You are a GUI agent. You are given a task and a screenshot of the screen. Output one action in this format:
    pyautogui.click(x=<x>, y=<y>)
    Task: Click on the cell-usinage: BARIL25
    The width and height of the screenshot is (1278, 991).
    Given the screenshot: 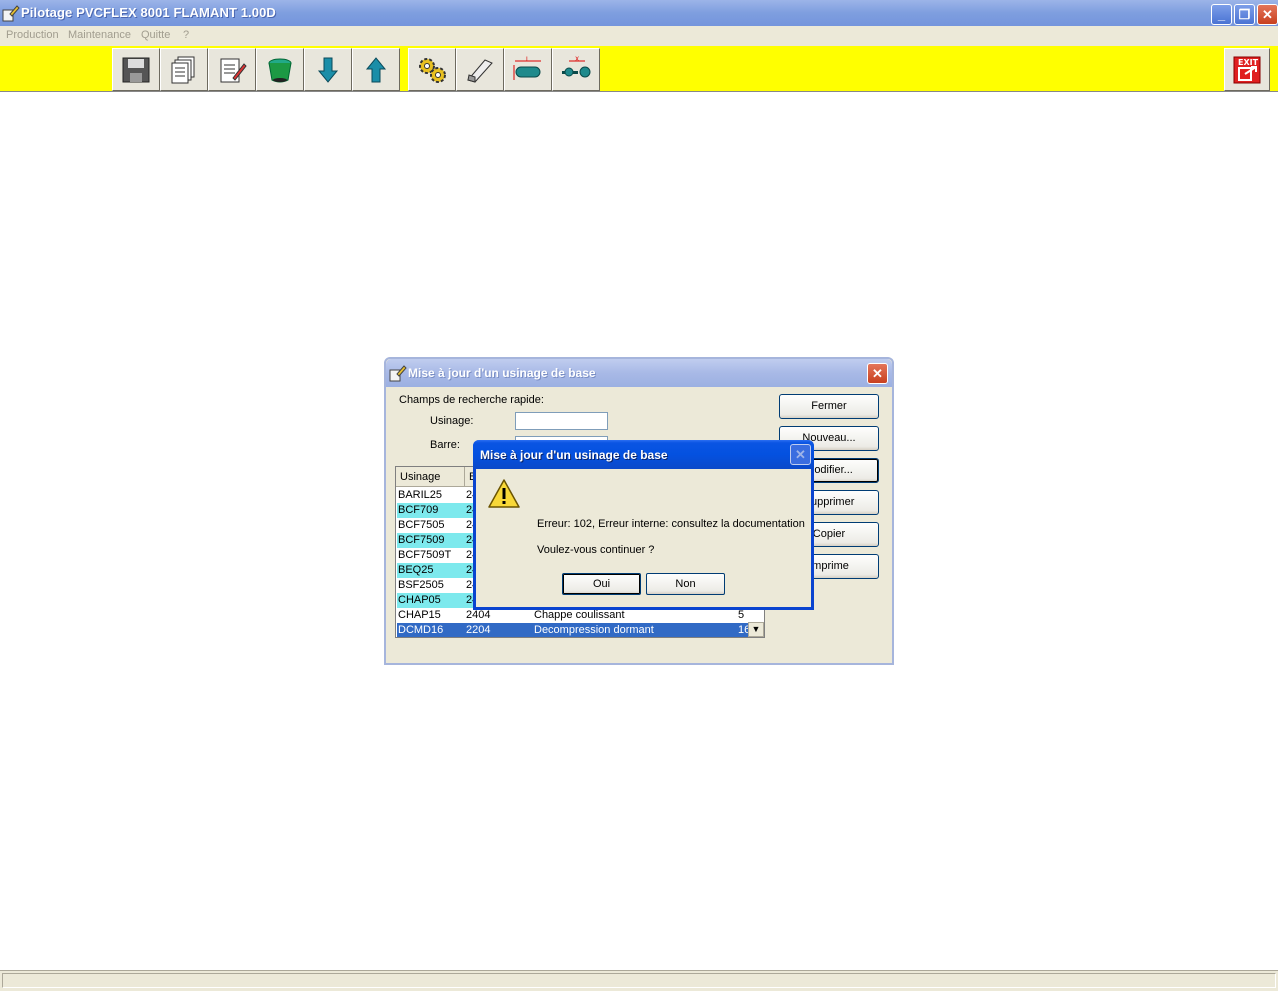 What is the action you would take?
    pyautogui.click(x=420, y=495)
    